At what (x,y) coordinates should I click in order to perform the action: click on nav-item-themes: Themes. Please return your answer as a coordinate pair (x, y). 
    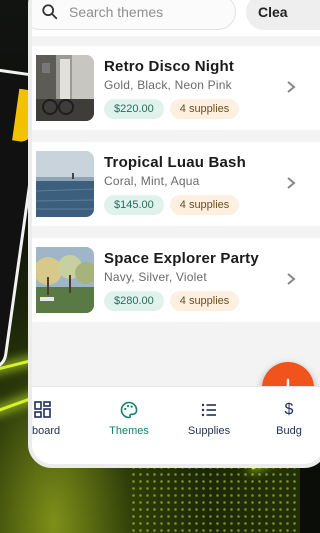
    Looking at the image, I should click on (129, 419).